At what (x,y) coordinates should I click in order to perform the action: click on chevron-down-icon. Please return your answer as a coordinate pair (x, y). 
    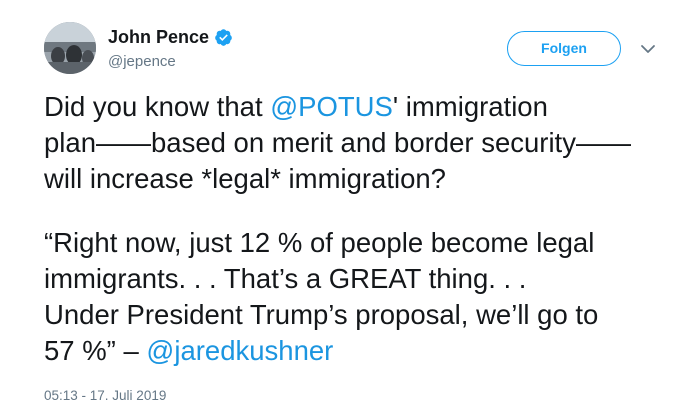
    Looking at the image, I should click on (648, 48).